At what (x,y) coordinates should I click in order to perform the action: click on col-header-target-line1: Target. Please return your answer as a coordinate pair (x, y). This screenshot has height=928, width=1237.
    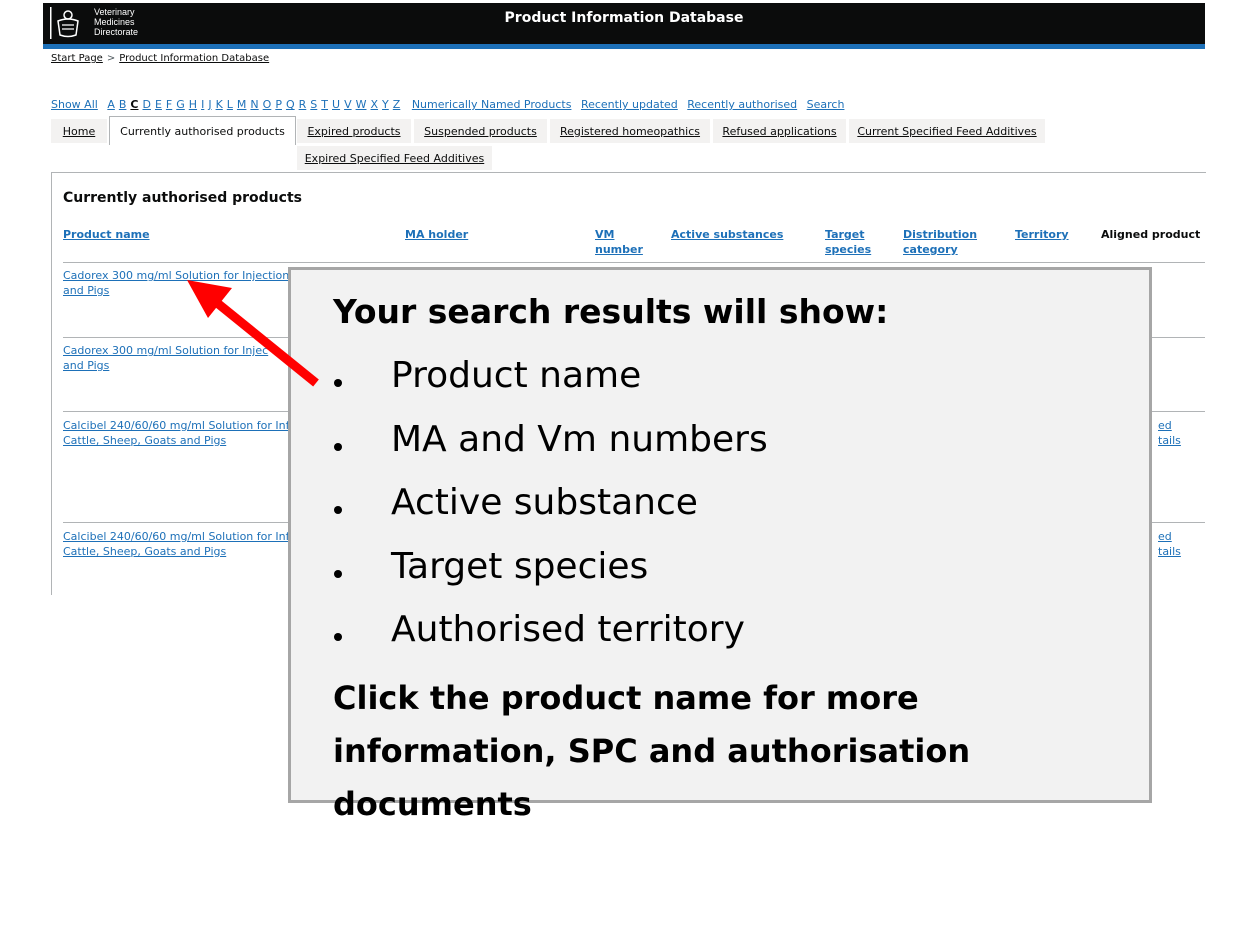
    Looking at the image, I should click on (845, 234).